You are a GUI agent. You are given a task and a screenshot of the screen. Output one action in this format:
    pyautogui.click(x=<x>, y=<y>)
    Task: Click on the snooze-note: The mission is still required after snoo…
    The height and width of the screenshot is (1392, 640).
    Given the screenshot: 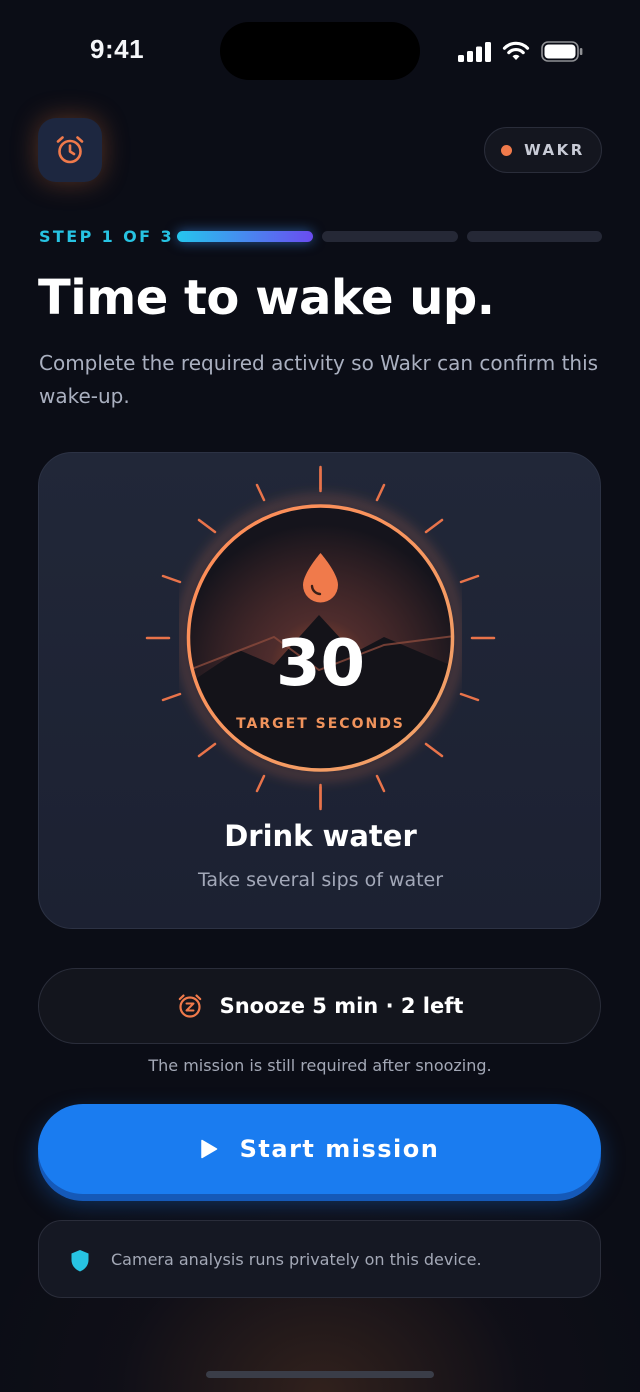 What is the action you would take?
    pyautogui.click(x=320, y=1065)
    